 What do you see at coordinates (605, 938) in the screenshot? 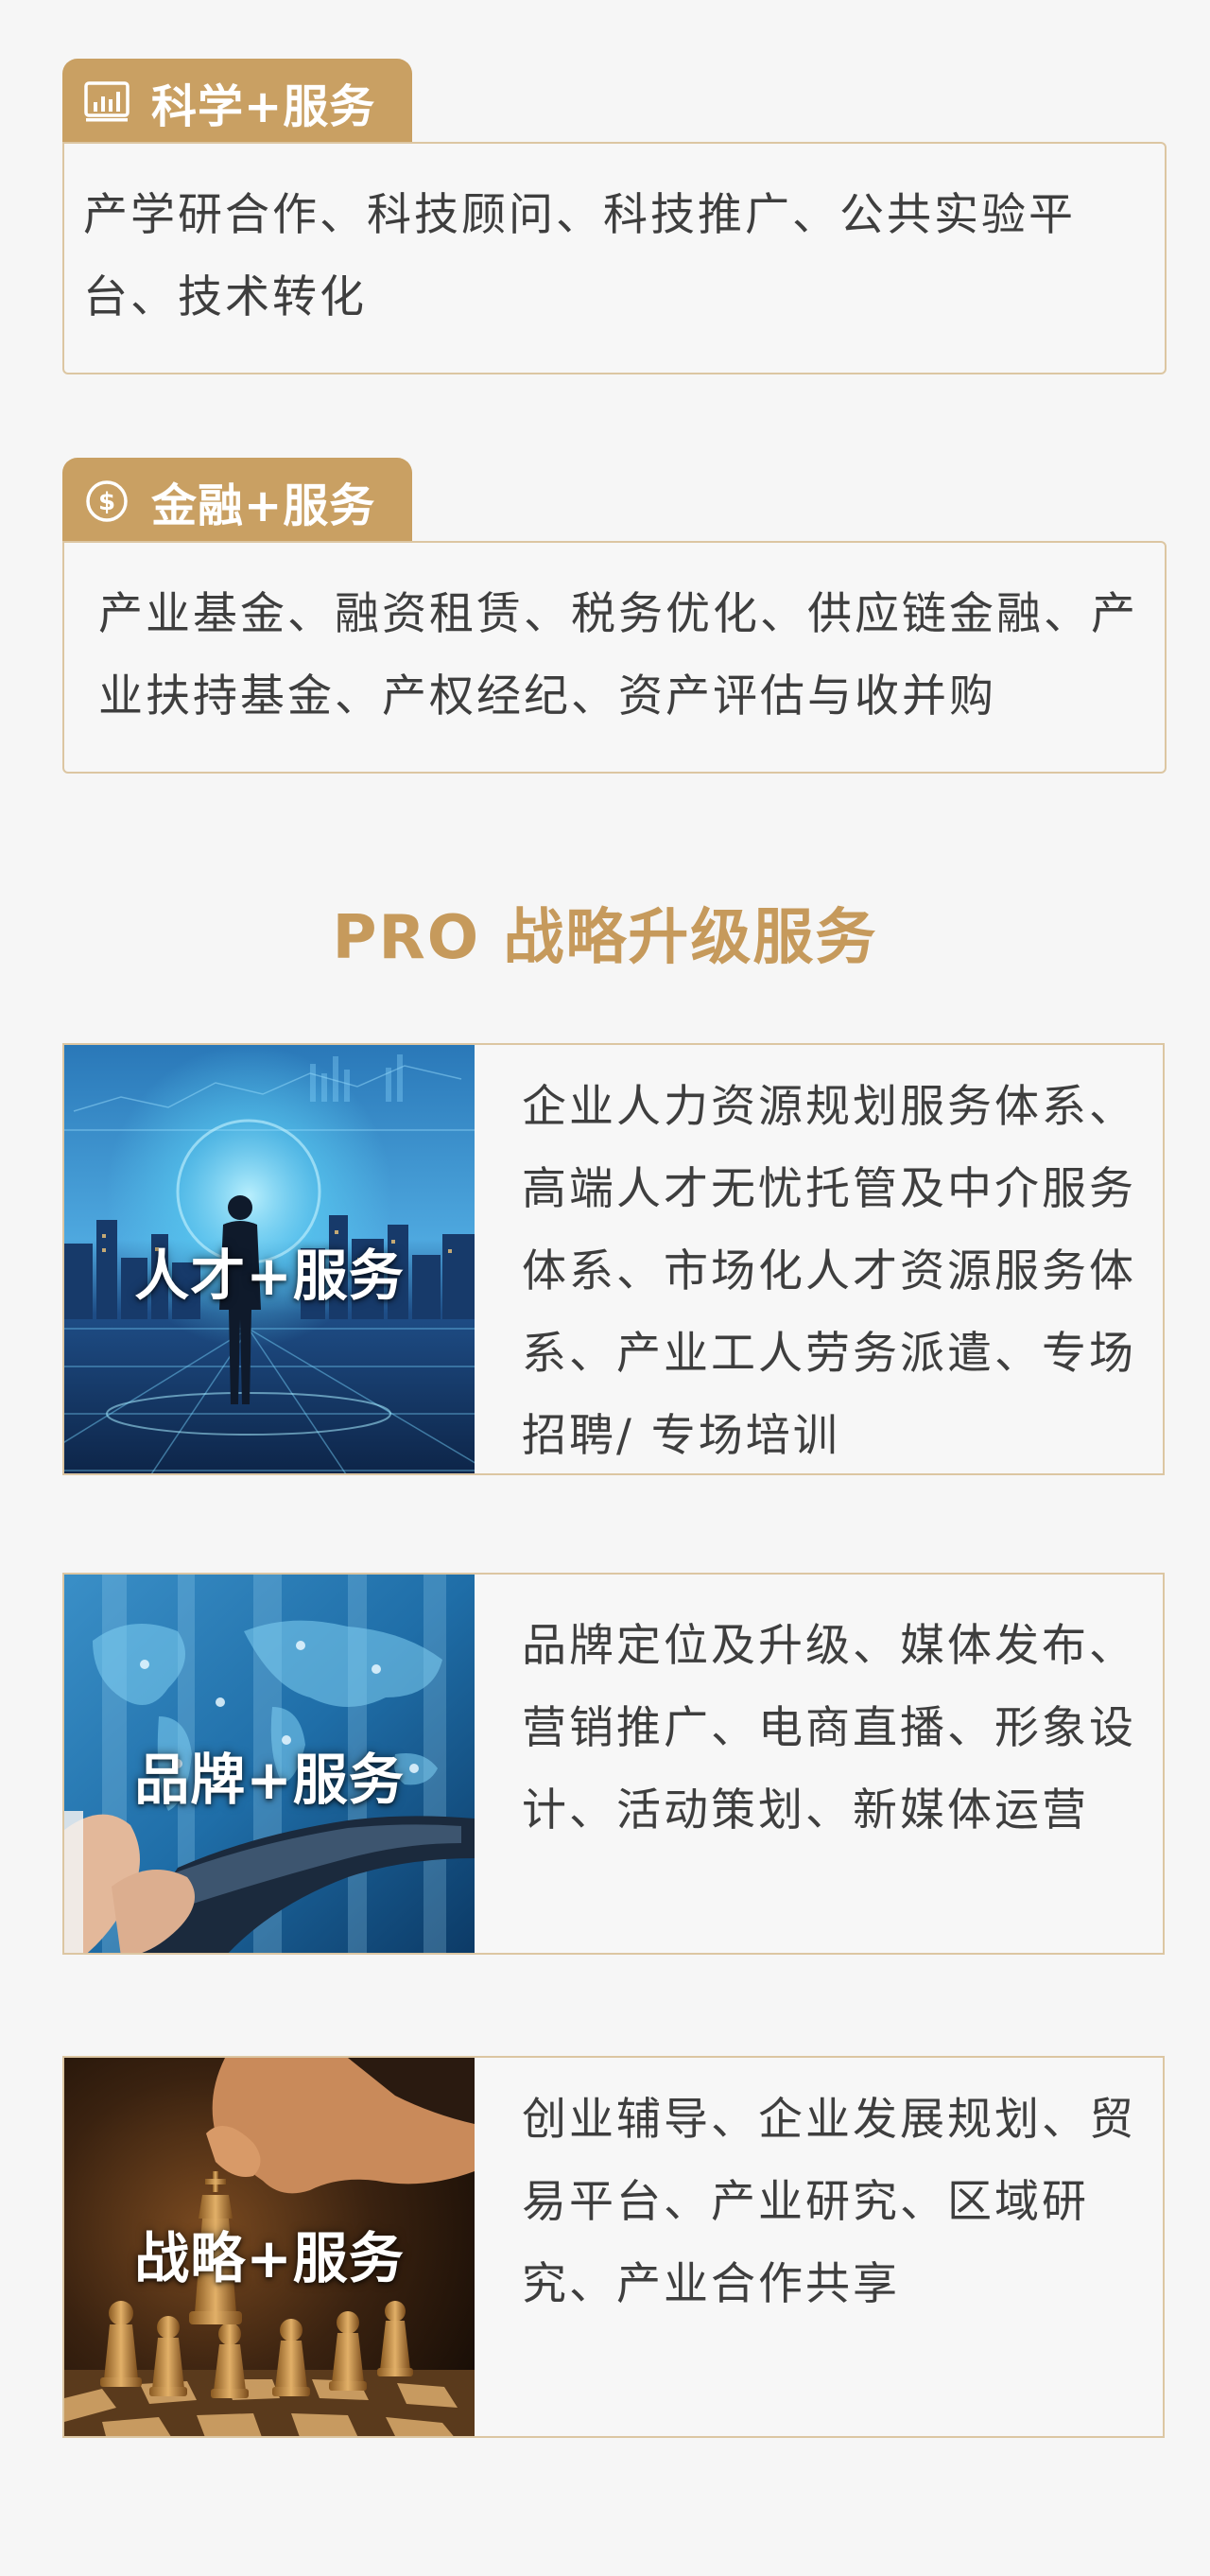
I see `section-title: PRO 战略升级服务` at bounding box center [605, 938].